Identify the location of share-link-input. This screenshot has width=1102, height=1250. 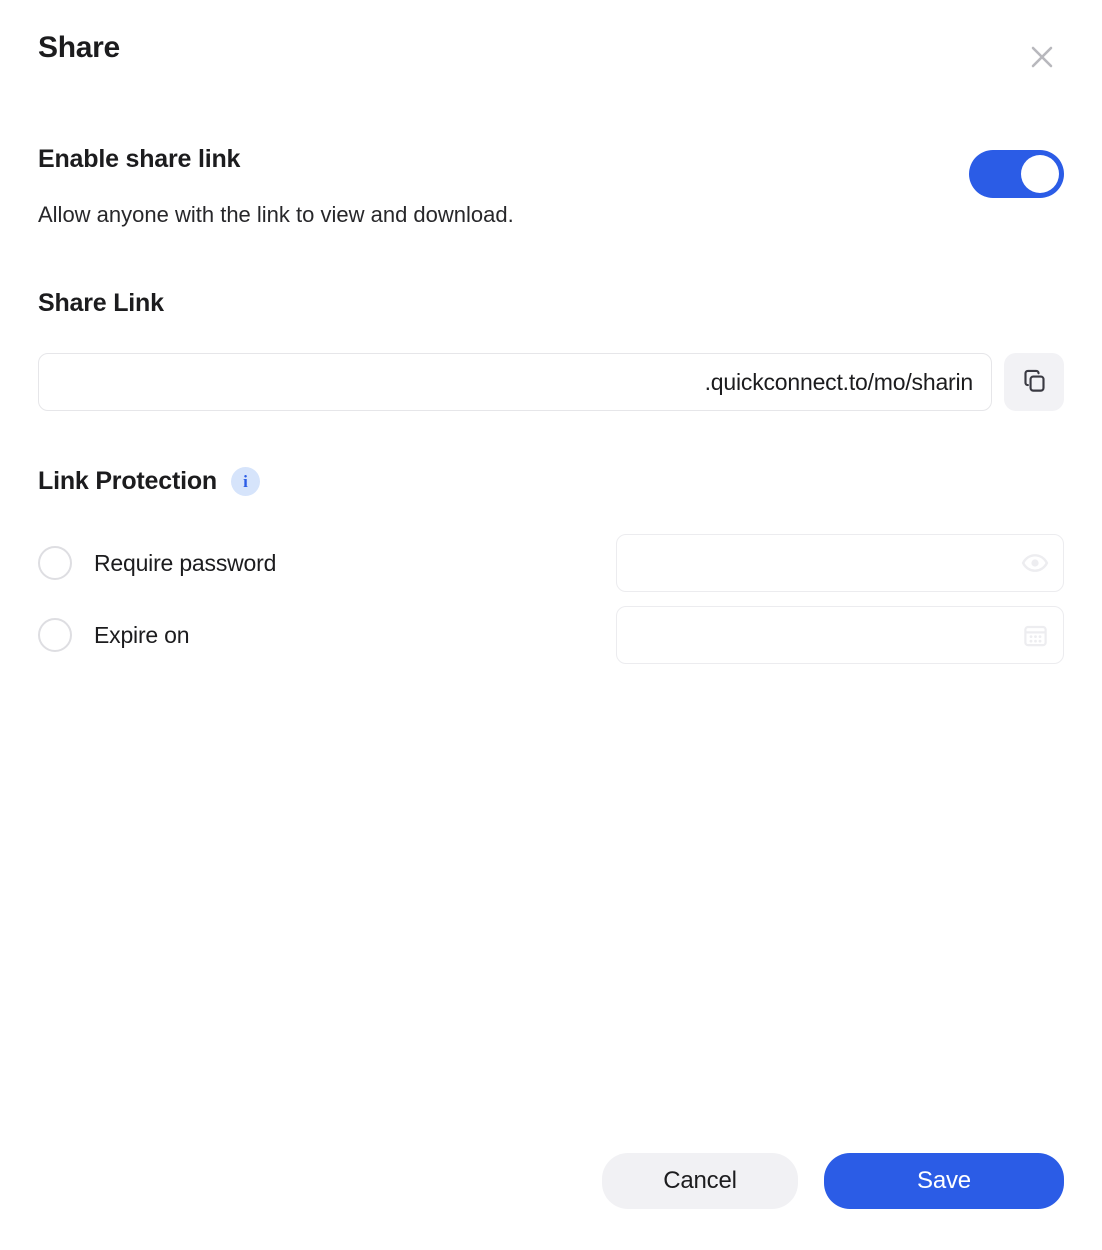
(515, 382).